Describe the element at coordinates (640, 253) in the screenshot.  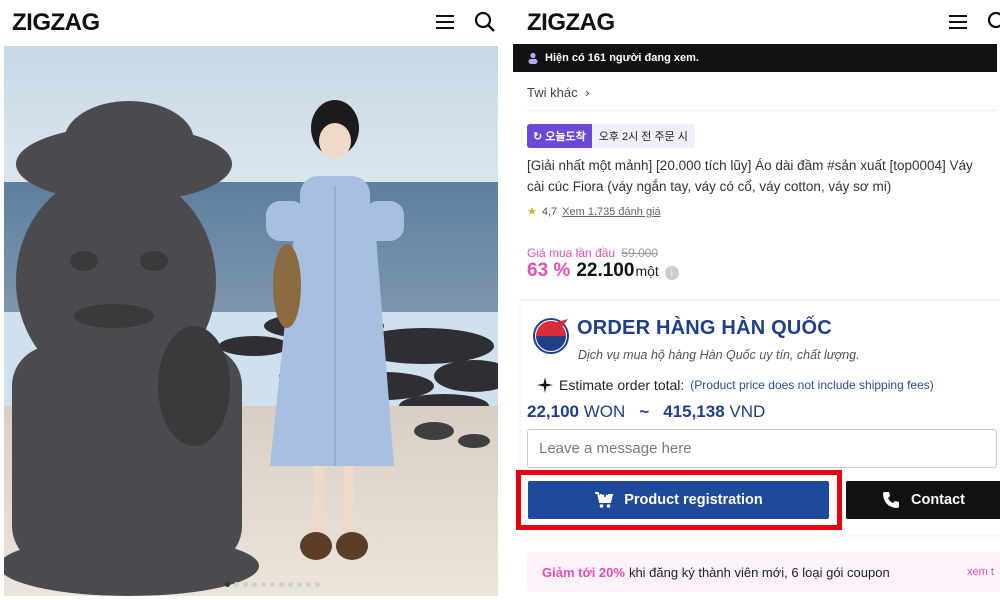
I see `original-price: 59.000` at that location.